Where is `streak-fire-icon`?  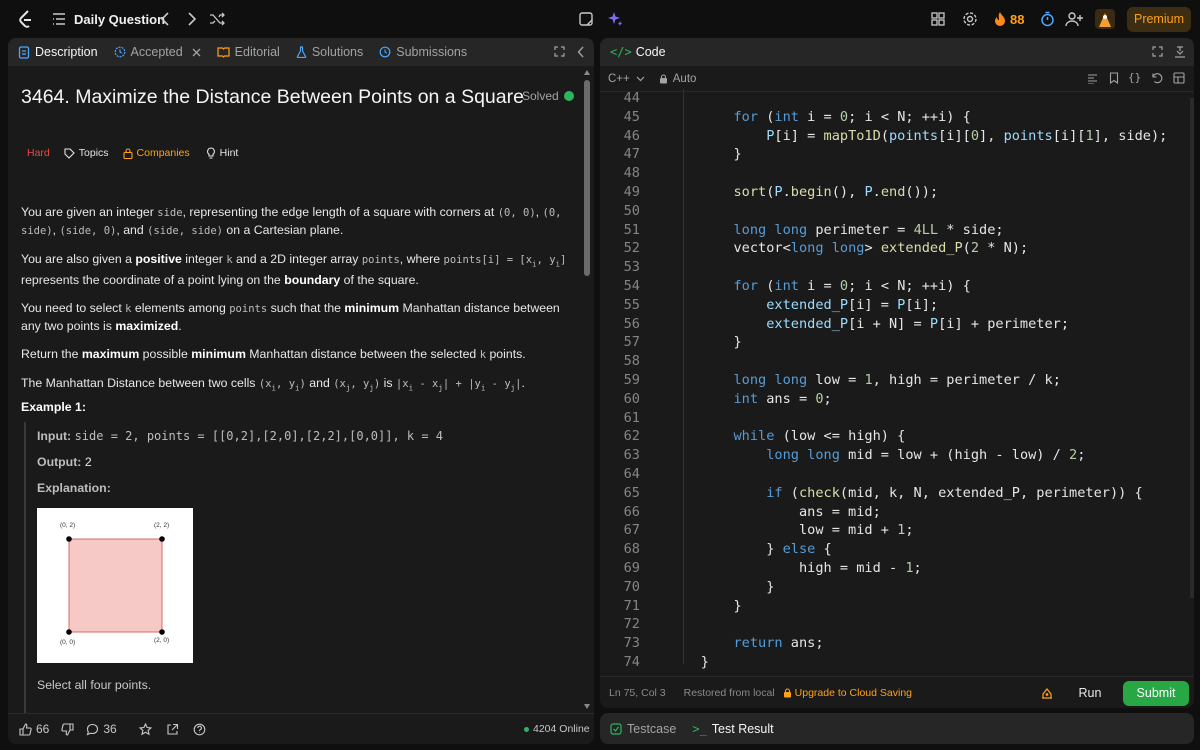 streak-fire-icon is located at coordinates (1000, 19).